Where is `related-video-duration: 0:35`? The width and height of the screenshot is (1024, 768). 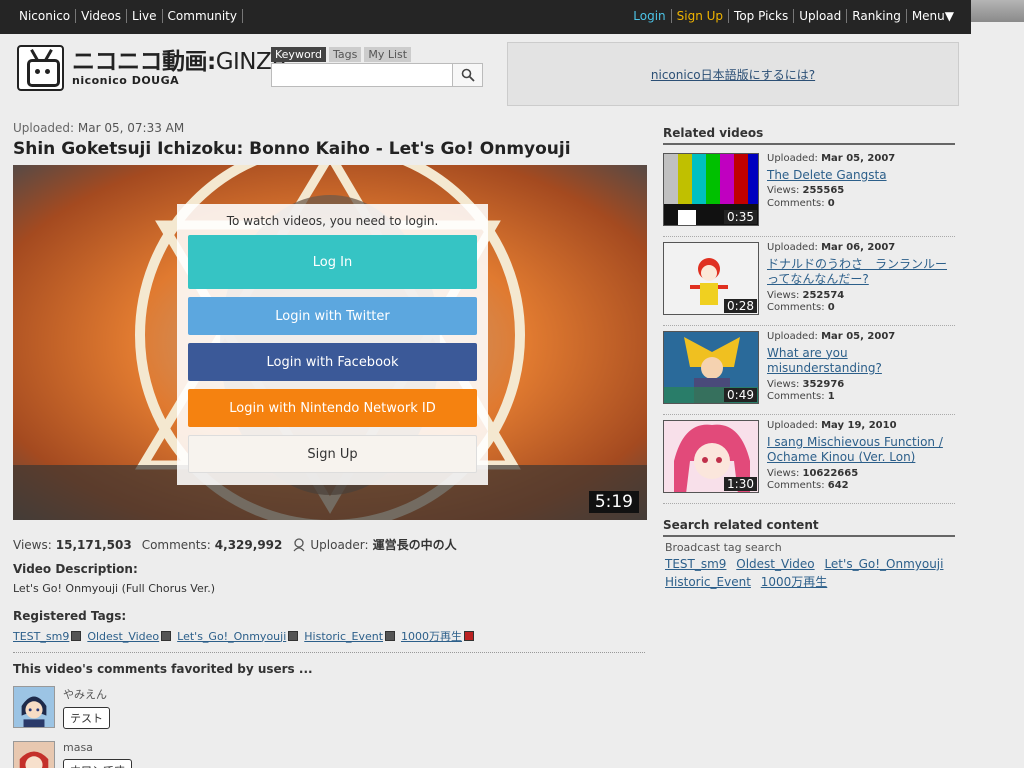 related-video-duration: 0:35 is located at coordinates (740, 217).